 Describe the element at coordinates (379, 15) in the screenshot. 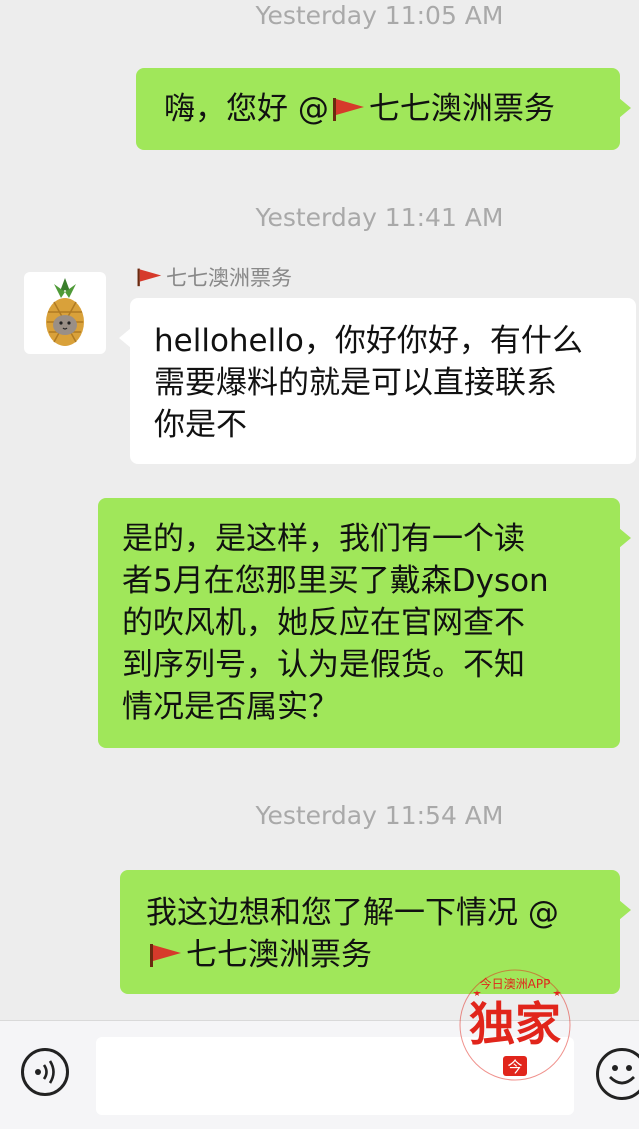

I see `timestamp: Yesterday 11:05 AM` at that location.